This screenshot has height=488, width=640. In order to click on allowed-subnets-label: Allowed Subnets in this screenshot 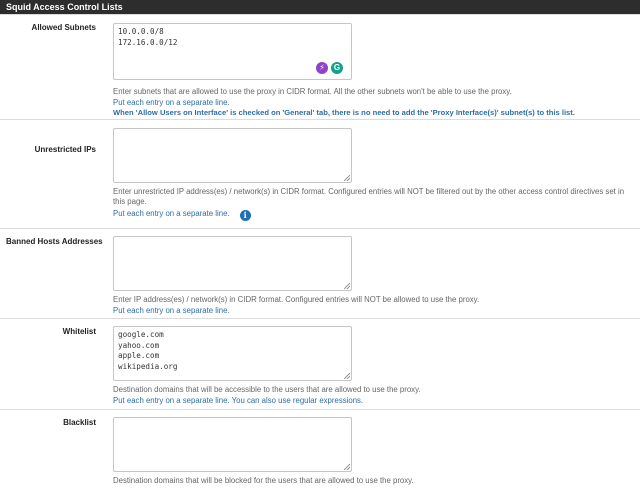, I will do `click(63, 27)`.